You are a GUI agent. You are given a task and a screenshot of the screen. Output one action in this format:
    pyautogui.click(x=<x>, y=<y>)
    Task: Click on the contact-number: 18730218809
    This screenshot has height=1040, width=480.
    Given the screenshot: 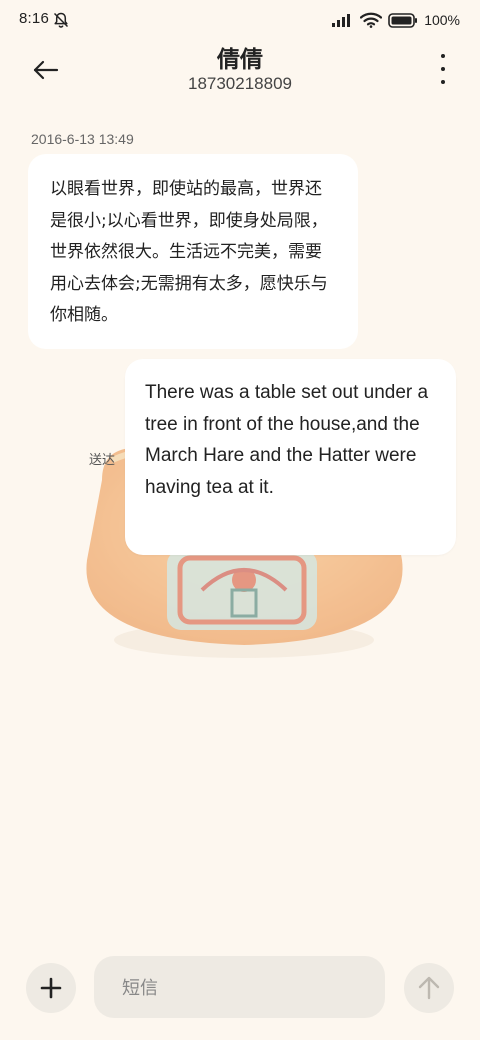 What is the action you would take?
    pyautogui.click(x=239, y=83)
    